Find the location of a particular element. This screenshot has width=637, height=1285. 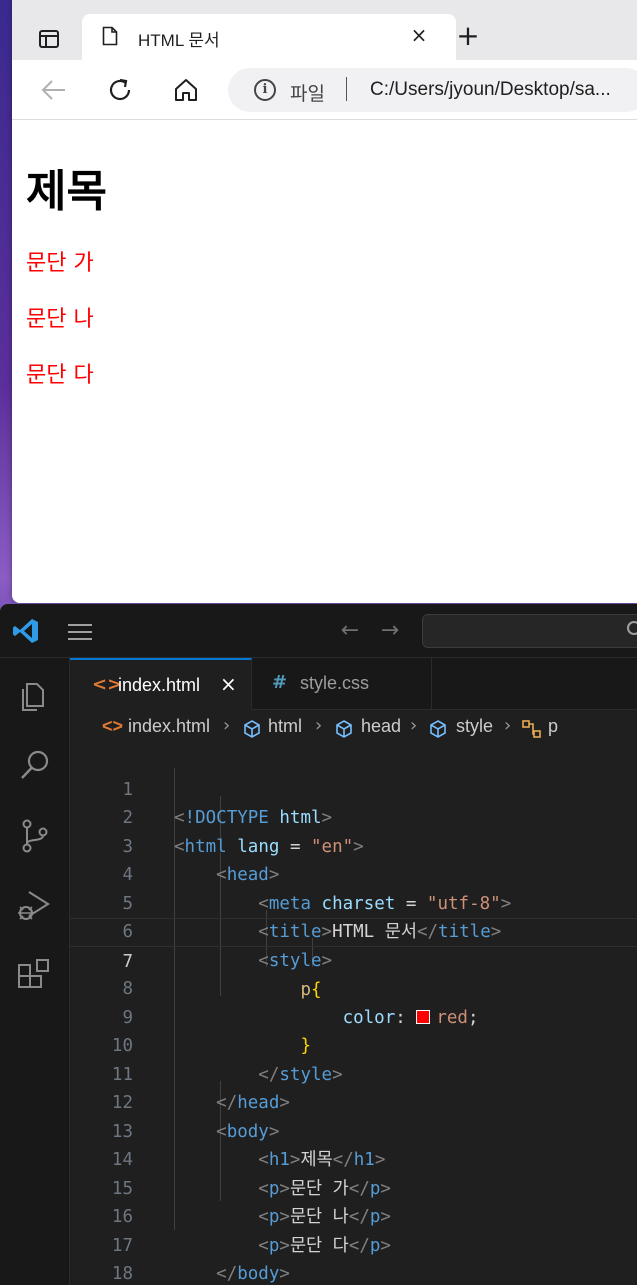

tab-actions-icon is located at coordinates (49, 39).